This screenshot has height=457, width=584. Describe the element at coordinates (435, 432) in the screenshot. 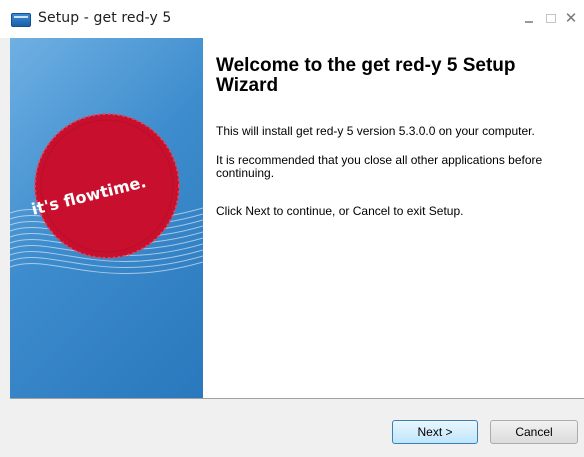

I see `next-button: Next >` at that location.